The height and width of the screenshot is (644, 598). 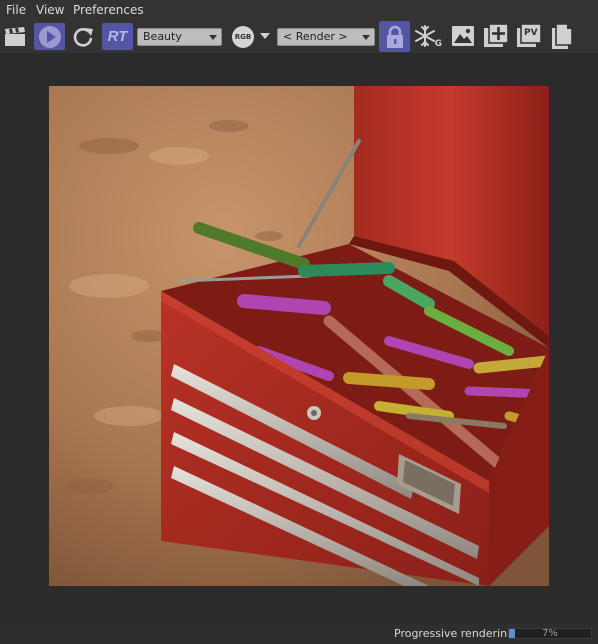 I want to click on pv-button: PV, so click(x=529, y=36).